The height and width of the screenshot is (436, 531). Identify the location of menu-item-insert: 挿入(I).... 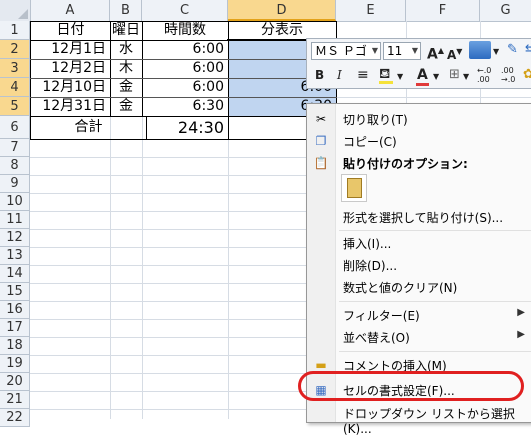
(419, 243).